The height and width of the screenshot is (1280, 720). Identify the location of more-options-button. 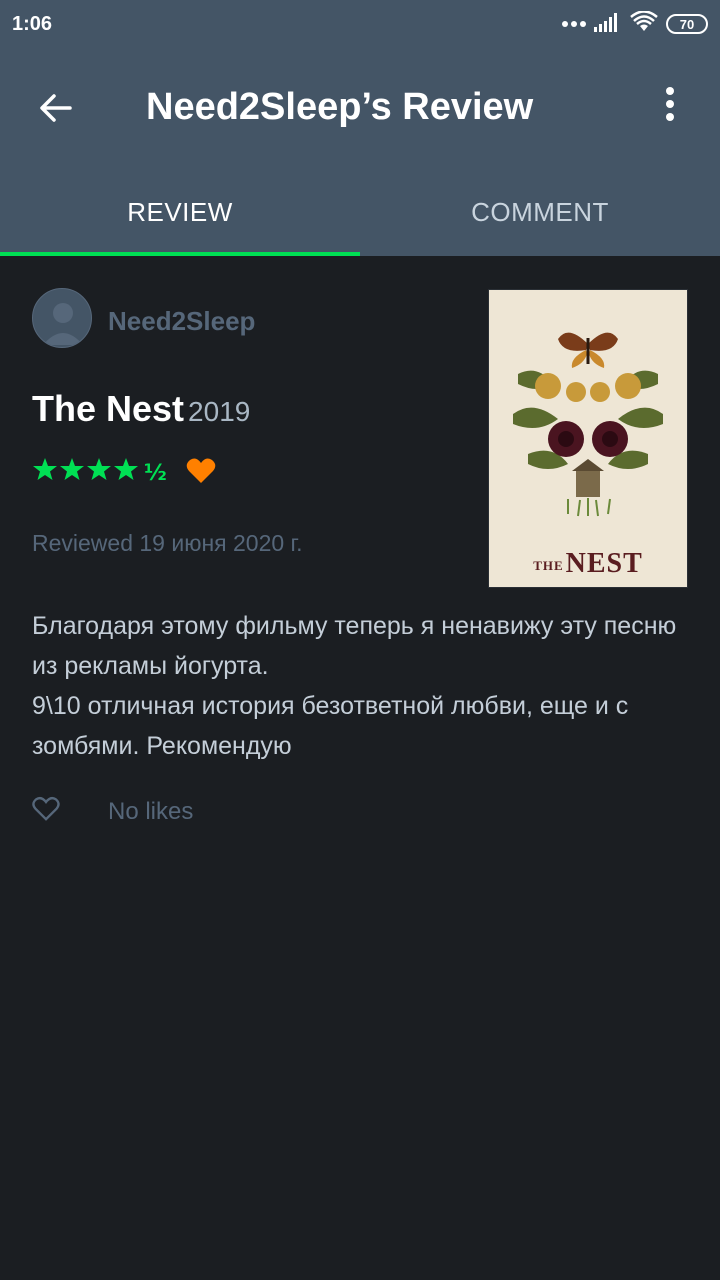
(670, 104).